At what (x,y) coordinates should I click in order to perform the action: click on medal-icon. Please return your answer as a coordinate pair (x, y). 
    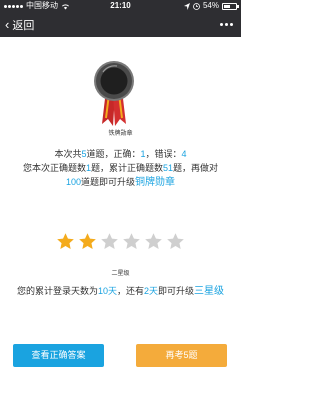
    Looking at the image, I should click on (114, 93).